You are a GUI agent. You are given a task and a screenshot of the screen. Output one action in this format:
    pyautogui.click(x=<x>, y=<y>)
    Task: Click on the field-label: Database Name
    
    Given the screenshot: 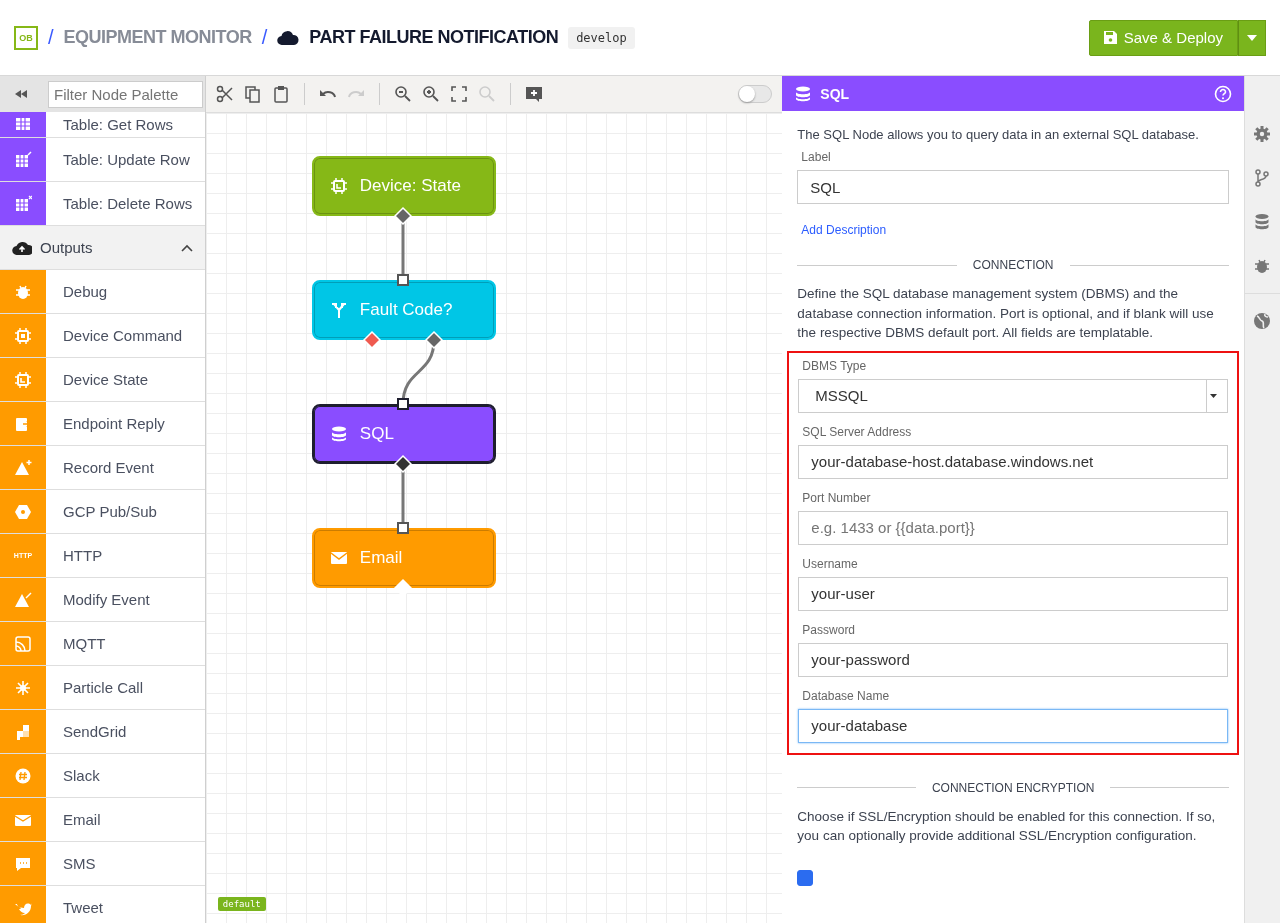 What is the action you would take?
    pyautogui.click(x=846, y=695)
    